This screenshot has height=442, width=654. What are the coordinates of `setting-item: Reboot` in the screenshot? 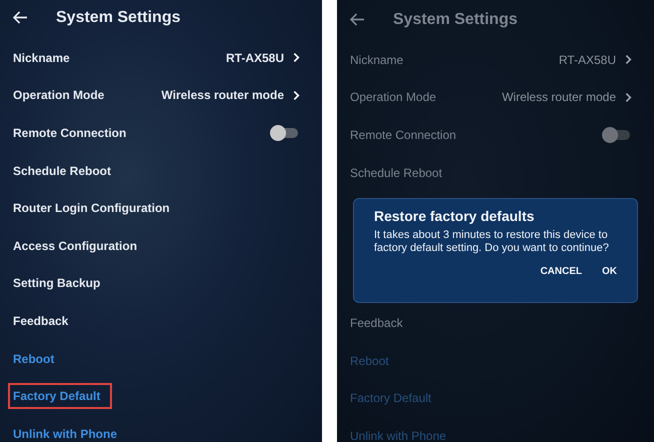 It's located at (33, 359).